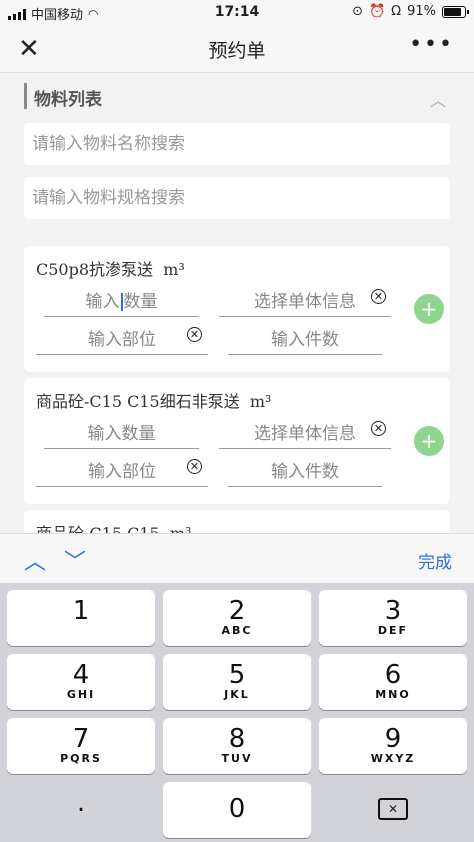 The image size is (474, 842). What do you see at coordinates (431, 44) in the screenshot?
I see `more-icon: •••` at bounding box center [431, 44].